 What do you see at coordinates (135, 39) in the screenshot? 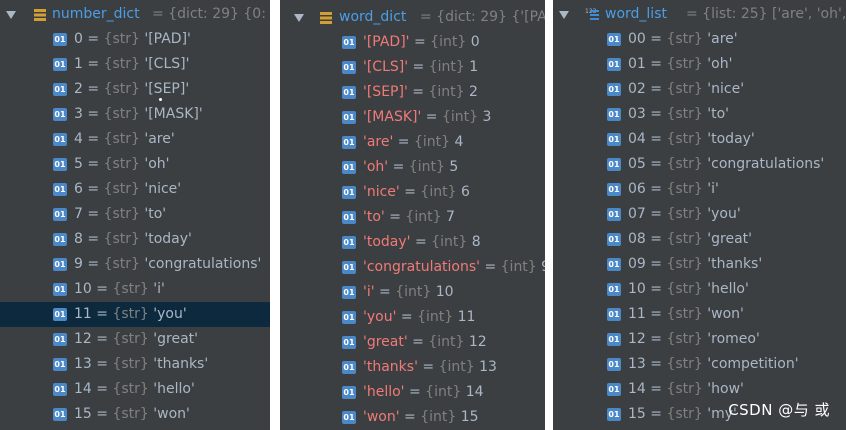
I see `tree-row: 01 0 = {str} '[PAD]'` at bounding box center [135, 39].